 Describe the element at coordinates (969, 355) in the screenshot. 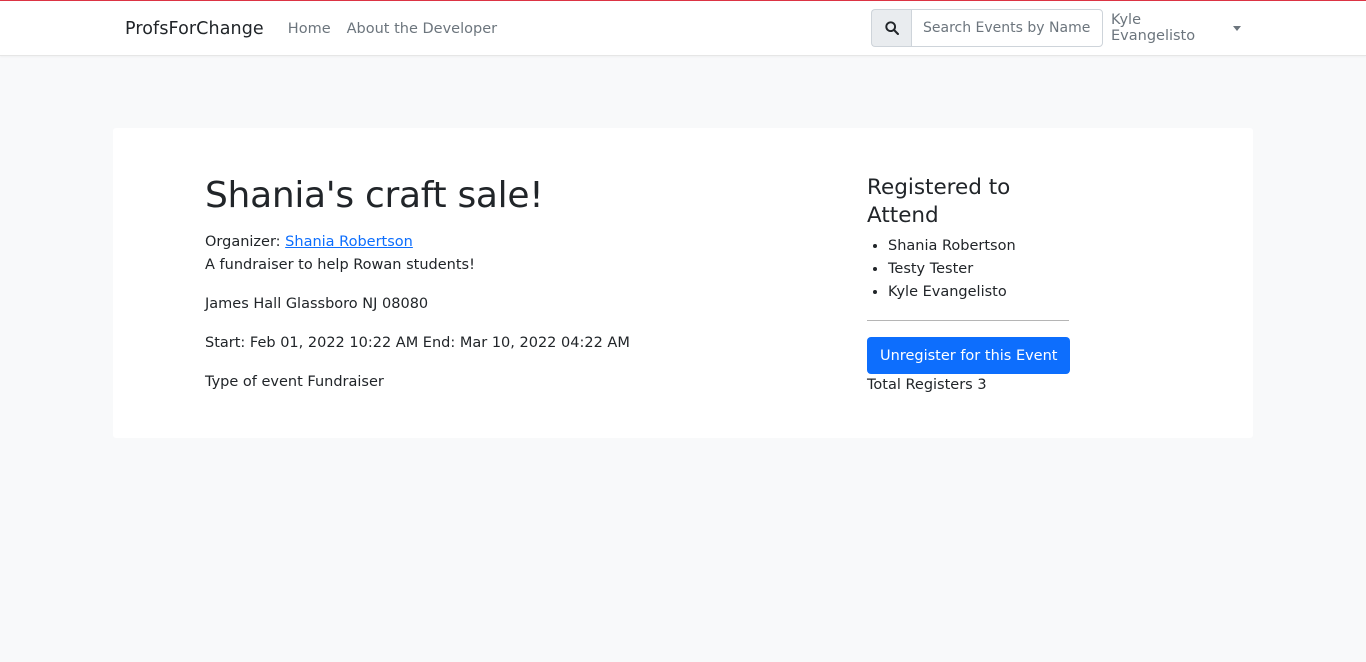

I see `unregister-button: Unregister for this Event` at that location.